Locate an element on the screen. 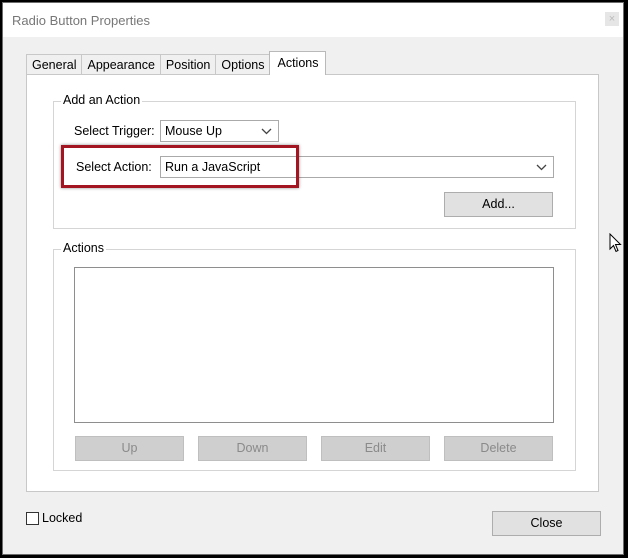 The height and width of the screenshot is (558, 628). locked-label: Locked is located at coordinates (62, 518).